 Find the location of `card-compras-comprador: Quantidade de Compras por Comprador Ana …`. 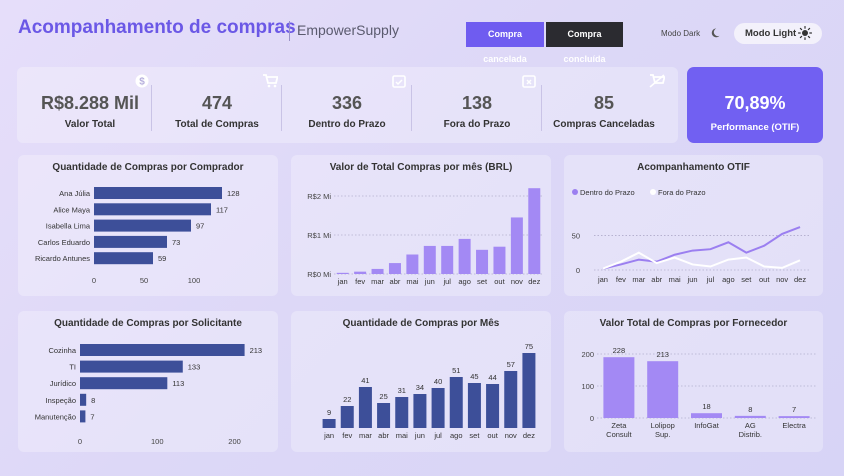

card-compras-comprador: Quantidade de Compras por Comprador Ana … is located at coordinates (148, 225).